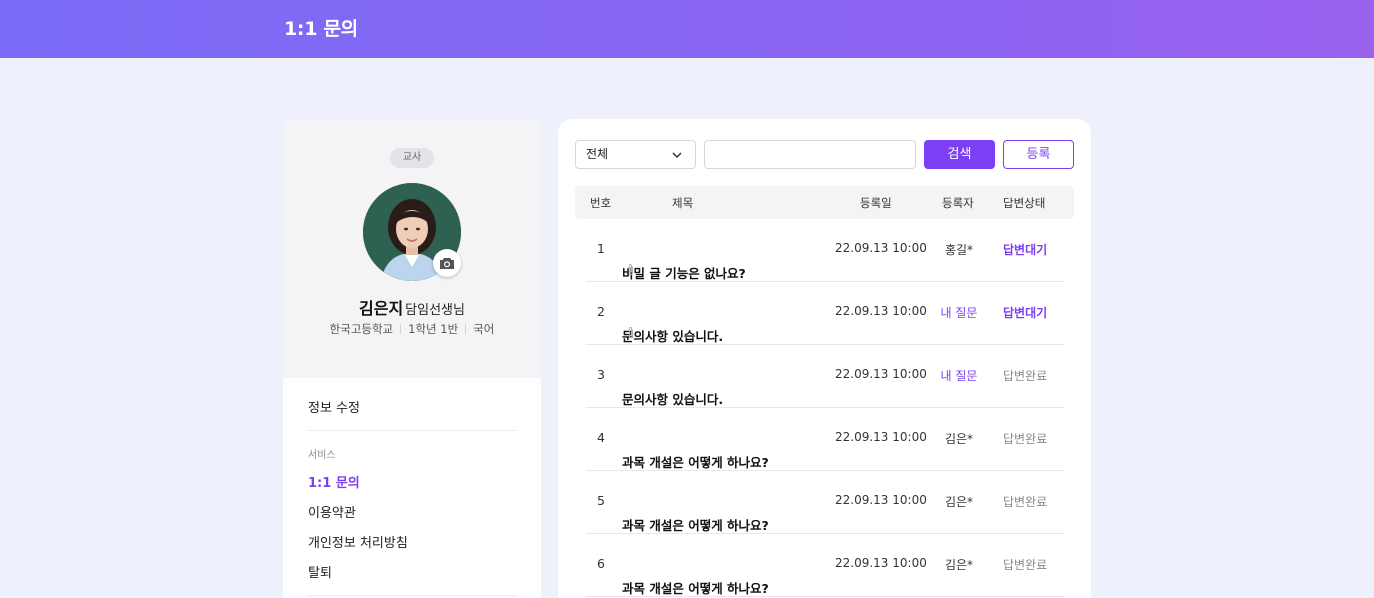 The height and width of the screenshot is (598, 1374). Describe the element at coordinates (601, 500) in the screenshot. I see `row-number: 5` at that location.